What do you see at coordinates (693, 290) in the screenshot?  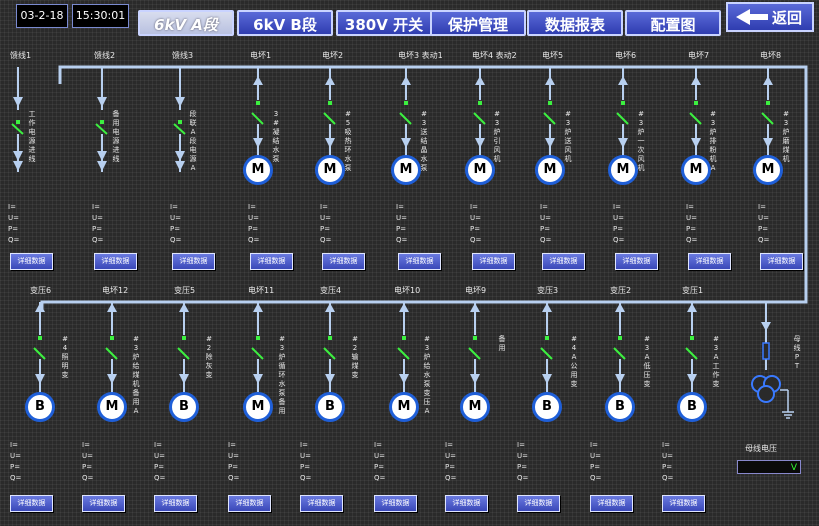 I see `bottom-feeder-name: 变压1` at bounding box center [693, 290].